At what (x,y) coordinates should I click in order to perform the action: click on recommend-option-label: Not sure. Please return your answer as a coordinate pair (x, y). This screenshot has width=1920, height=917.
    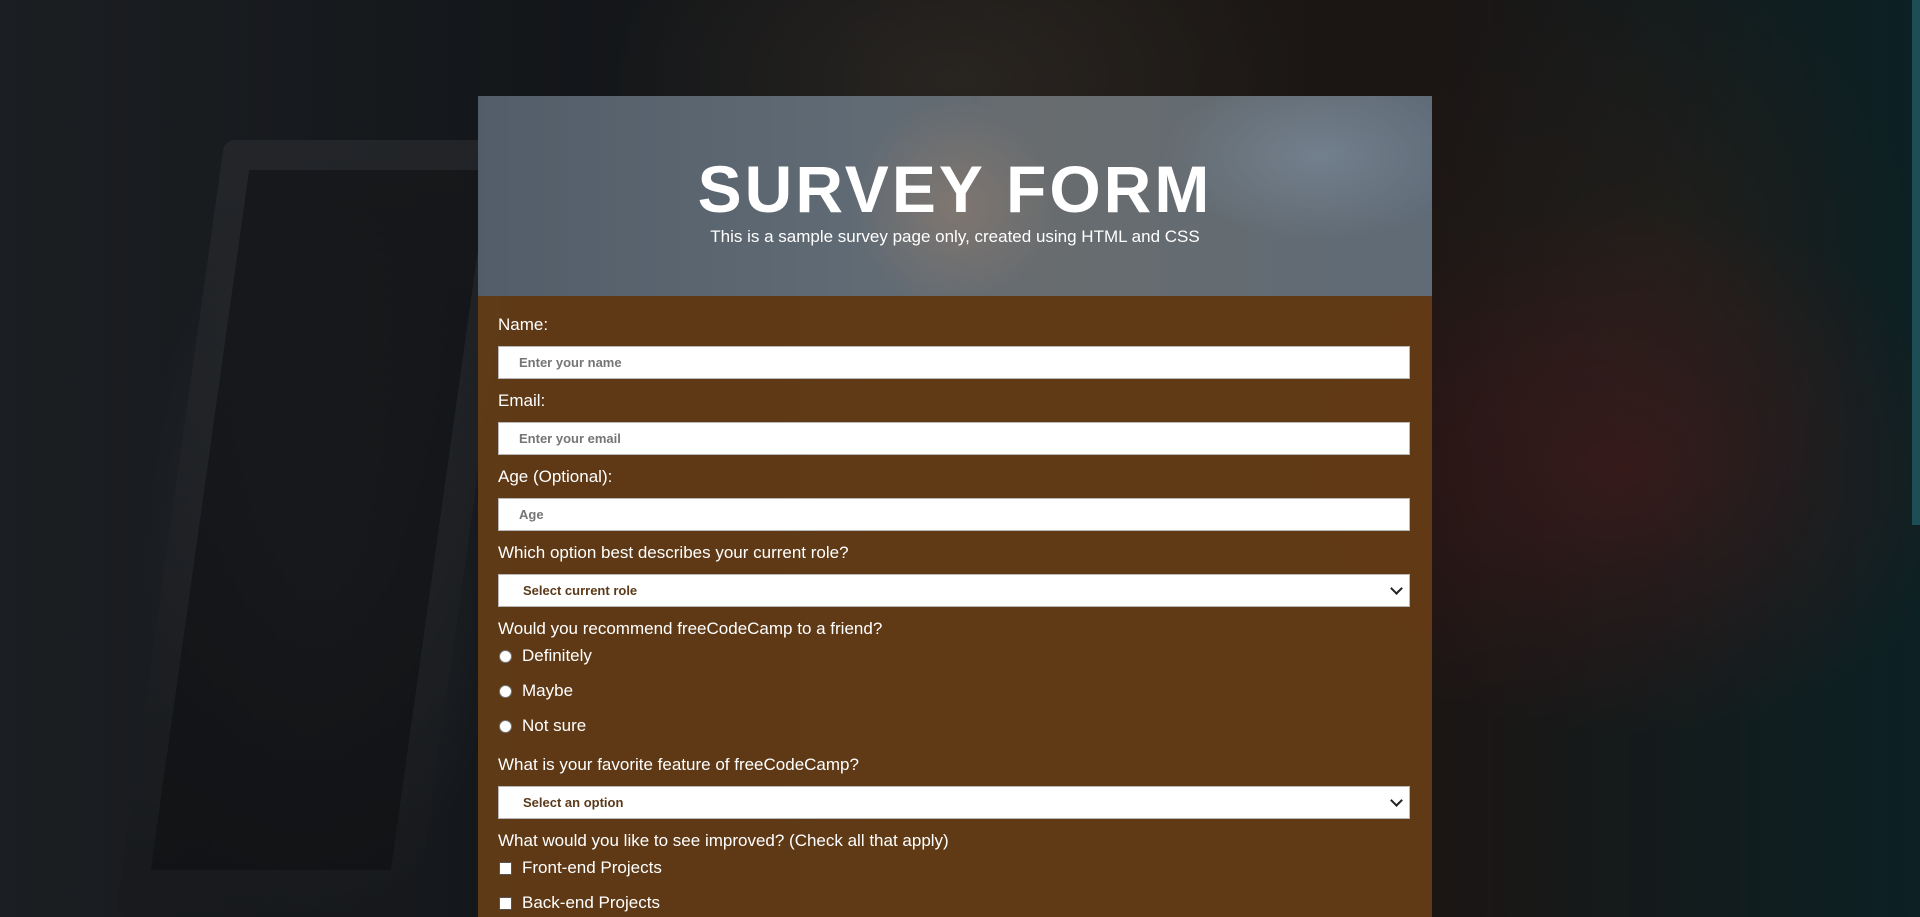
    Looking at the image, I should click on (554, 725).